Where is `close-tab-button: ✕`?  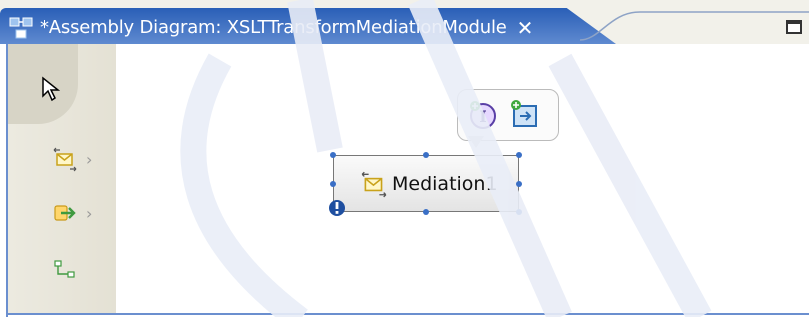 close-tab-button: ✕ is located at coordinates (525, 28).